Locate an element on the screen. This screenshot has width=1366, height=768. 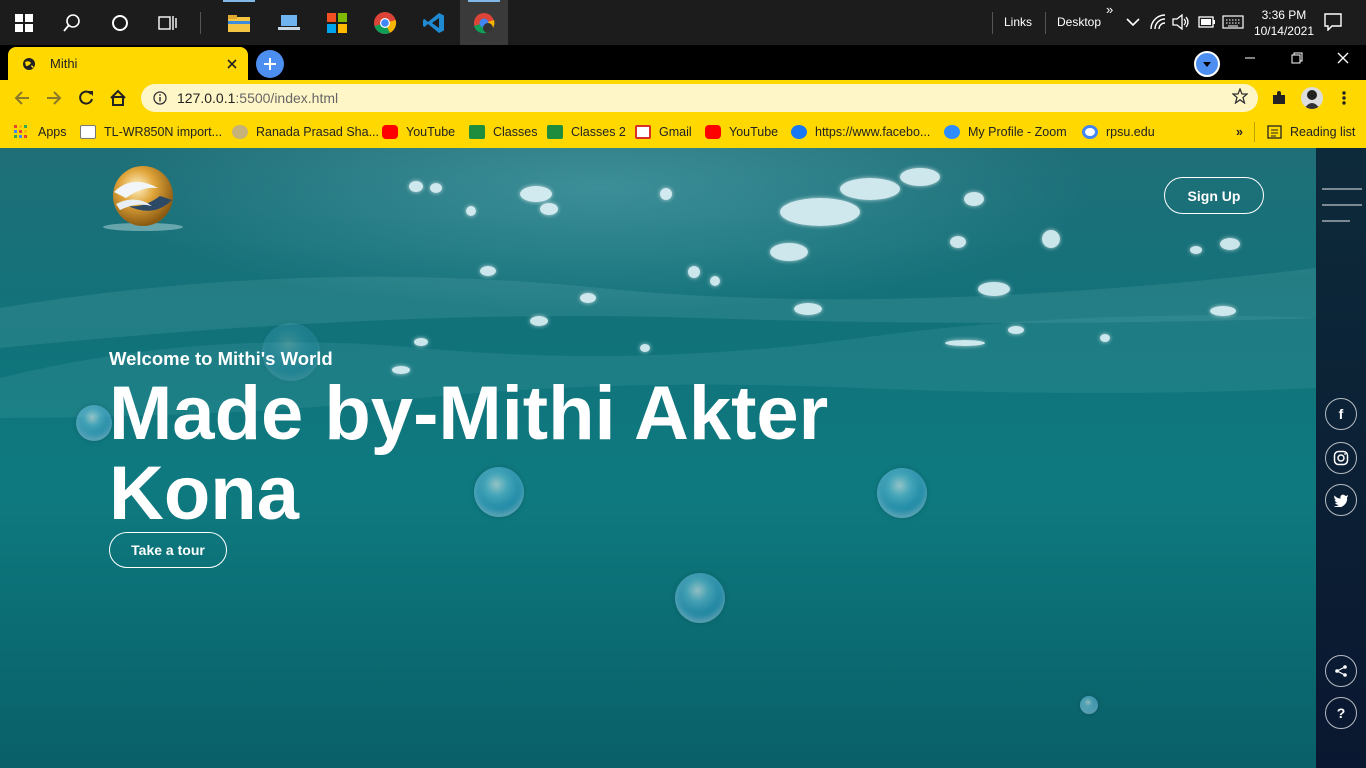
forward-button is located at coordinates (54, 98).